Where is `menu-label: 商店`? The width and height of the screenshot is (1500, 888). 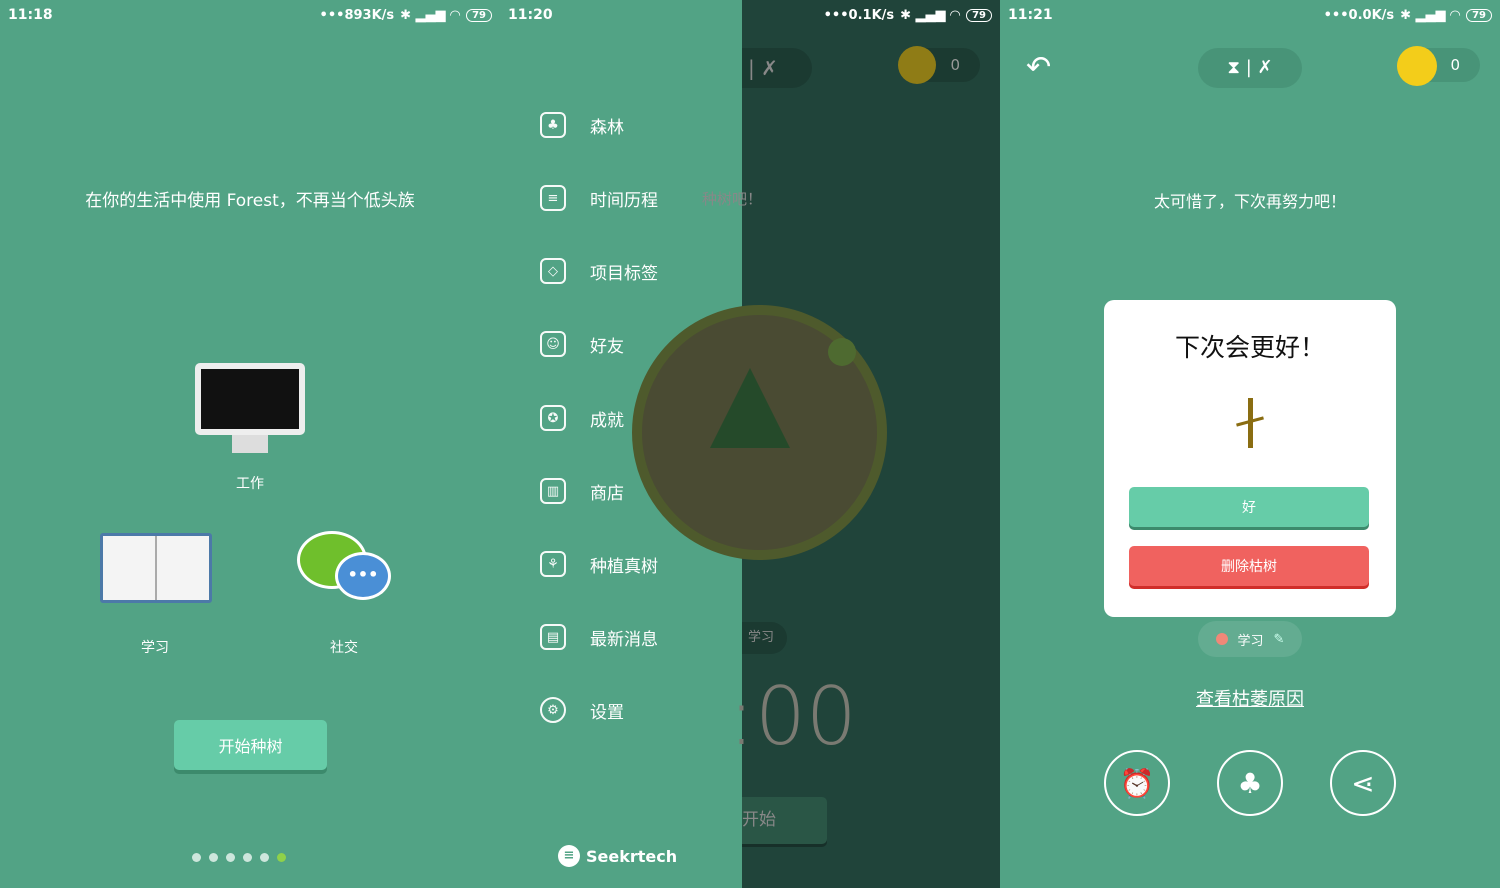 menu-label: 商店 is located at coordinates (607, 493).